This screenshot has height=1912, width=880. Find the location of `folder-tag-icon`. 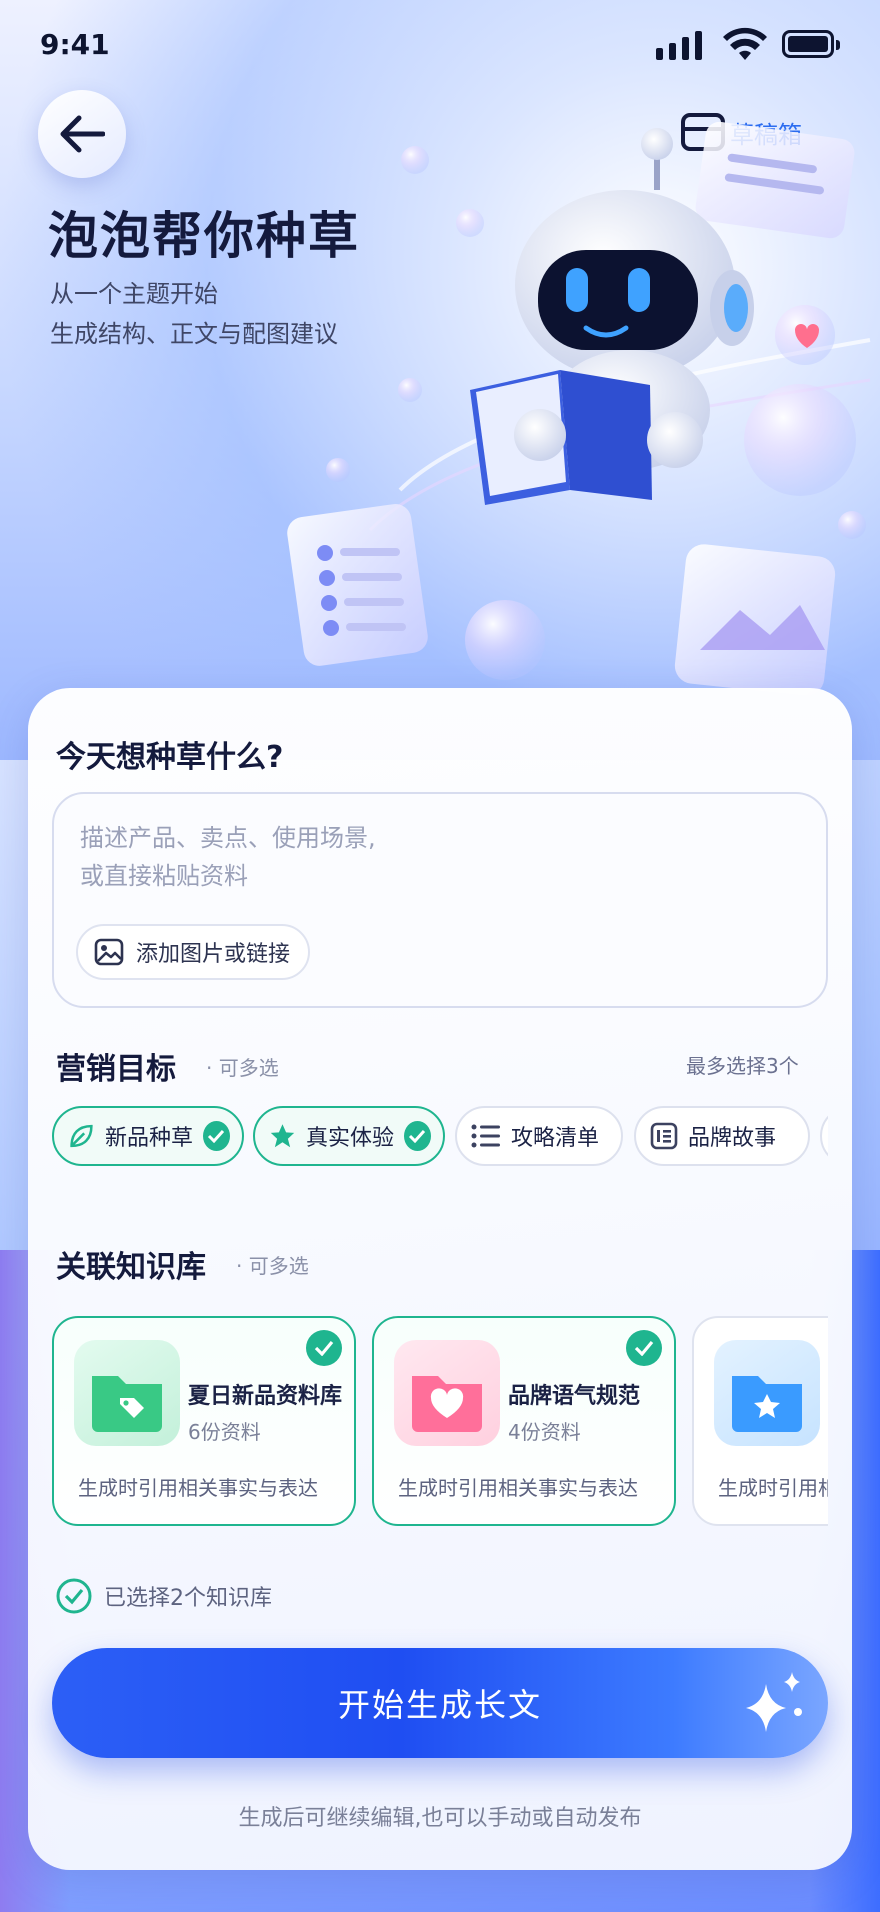

folder-tag-icon is located at coordinates (127, 1393).